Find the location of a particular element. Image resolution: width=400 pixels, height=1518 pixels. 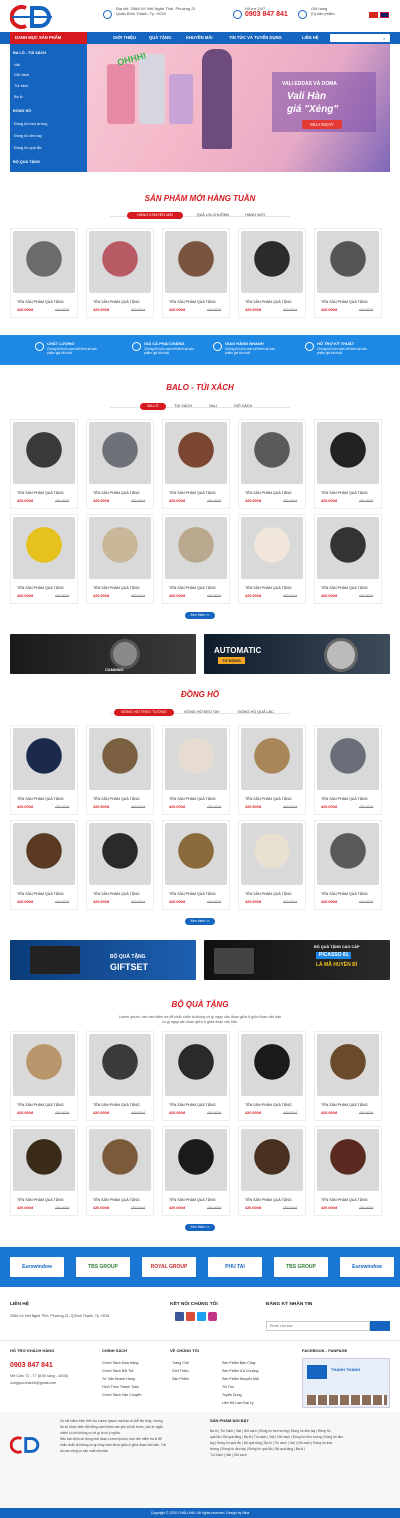

footer-about-link: Sản Phẩm is located at coordinates (180, 1379).